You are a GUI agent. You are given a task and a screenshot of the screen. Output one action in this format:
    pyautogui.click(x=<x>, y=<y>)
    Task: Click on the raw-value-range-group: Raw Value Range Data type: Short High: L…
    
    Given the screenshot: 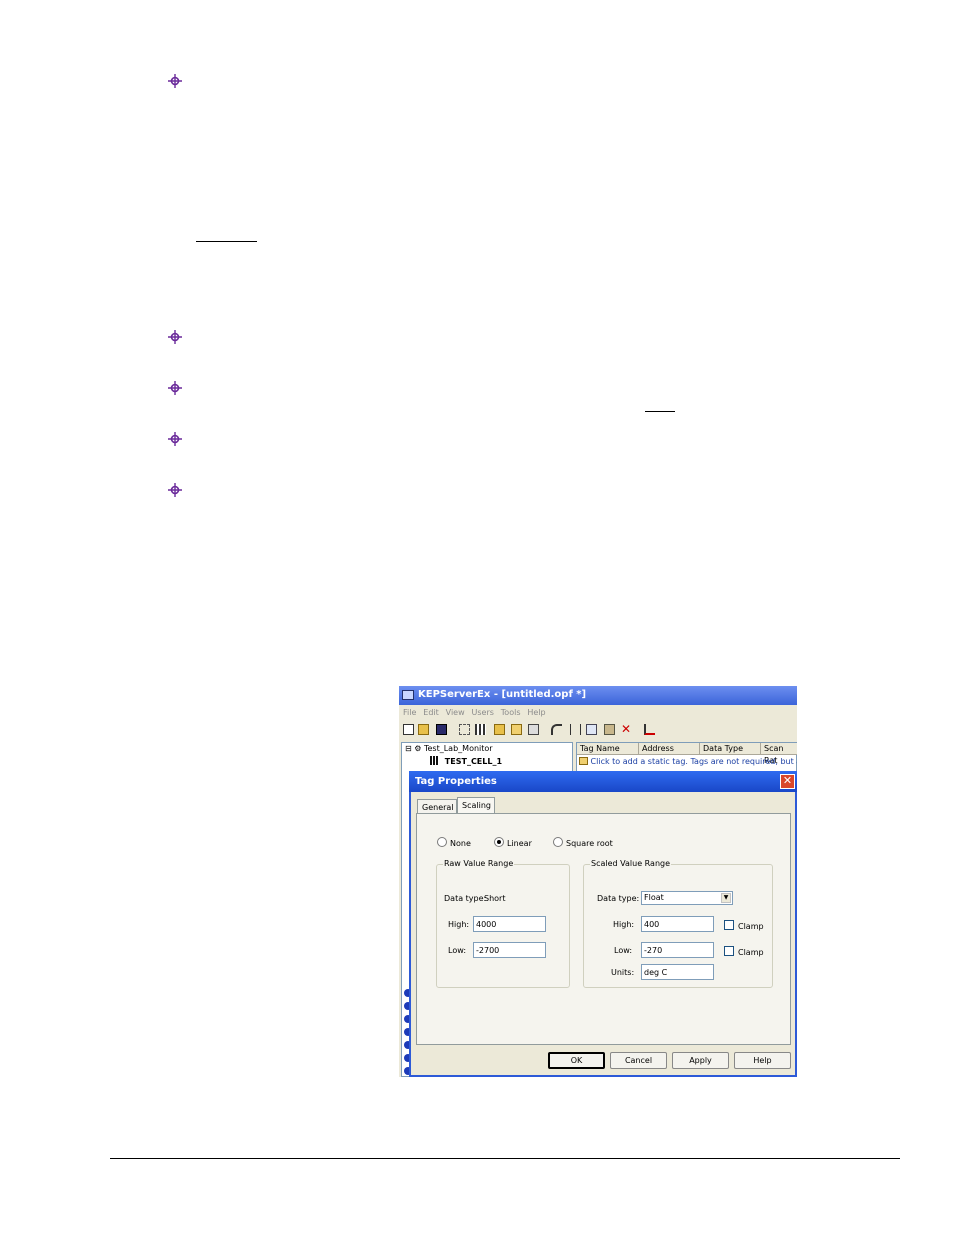 What is the action you would take?
    pyautogui.click(x=503, y=923)
    